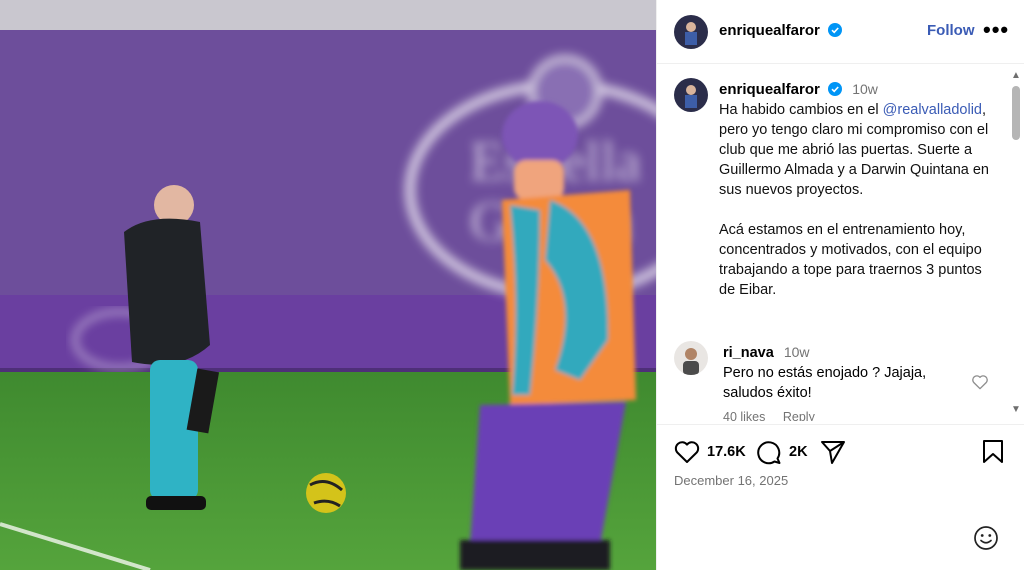 The height and width of the screenshot is (570, 1024). What do you see at coordinates (798, 452) in the screenshot?
I see `comments-count: 2K` at bounding box center [798, 452].